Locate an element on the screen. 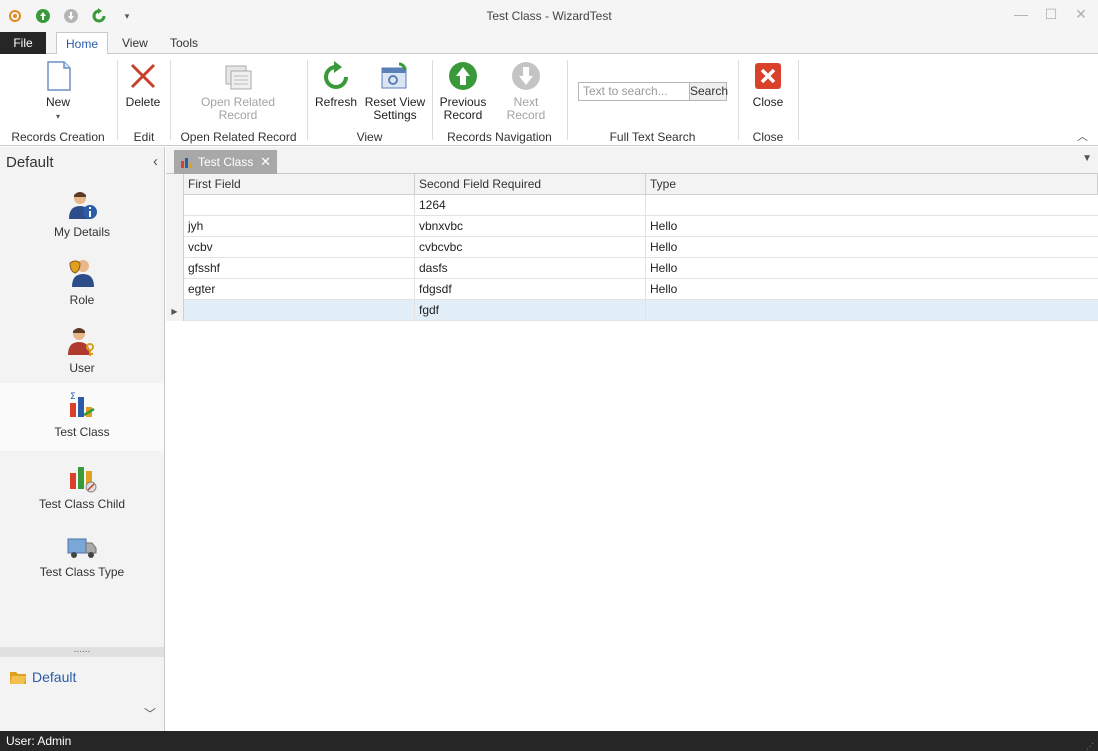  table-row: vcbv cvbcvbc Hello is located at coordinates (632, 247).